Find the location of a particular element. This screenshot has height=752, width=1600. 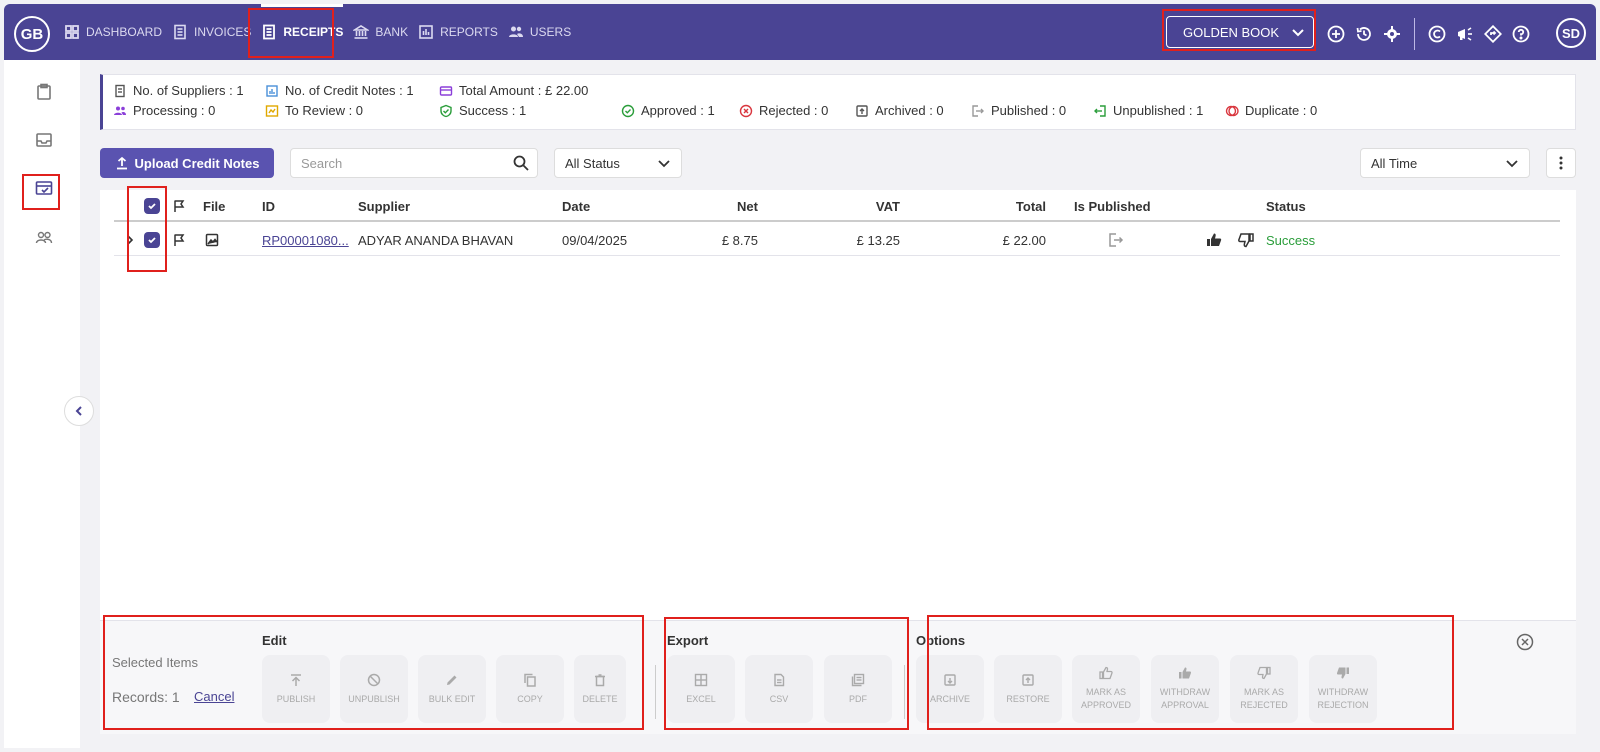

credit-card-check-icon is located at coordinates (44, 188).